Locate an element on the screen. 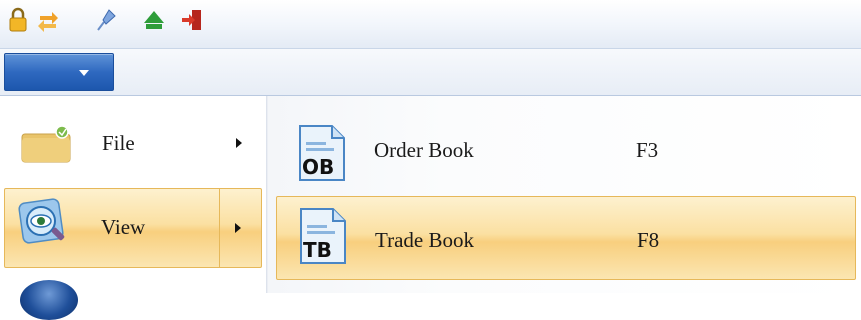  trade-book-icon: TB is located at coordinates (322, 236).